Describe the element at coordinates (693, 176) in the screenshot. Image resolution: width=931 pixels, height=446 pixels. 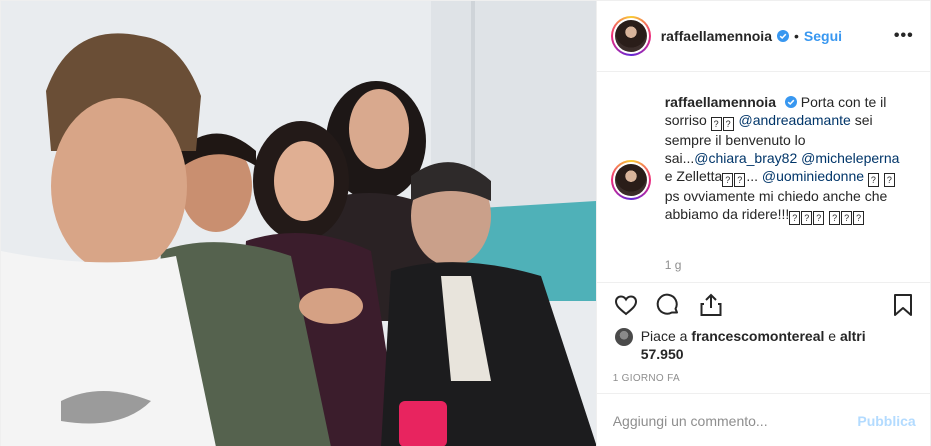
I see `caption-part: e Zelletta` at that location.